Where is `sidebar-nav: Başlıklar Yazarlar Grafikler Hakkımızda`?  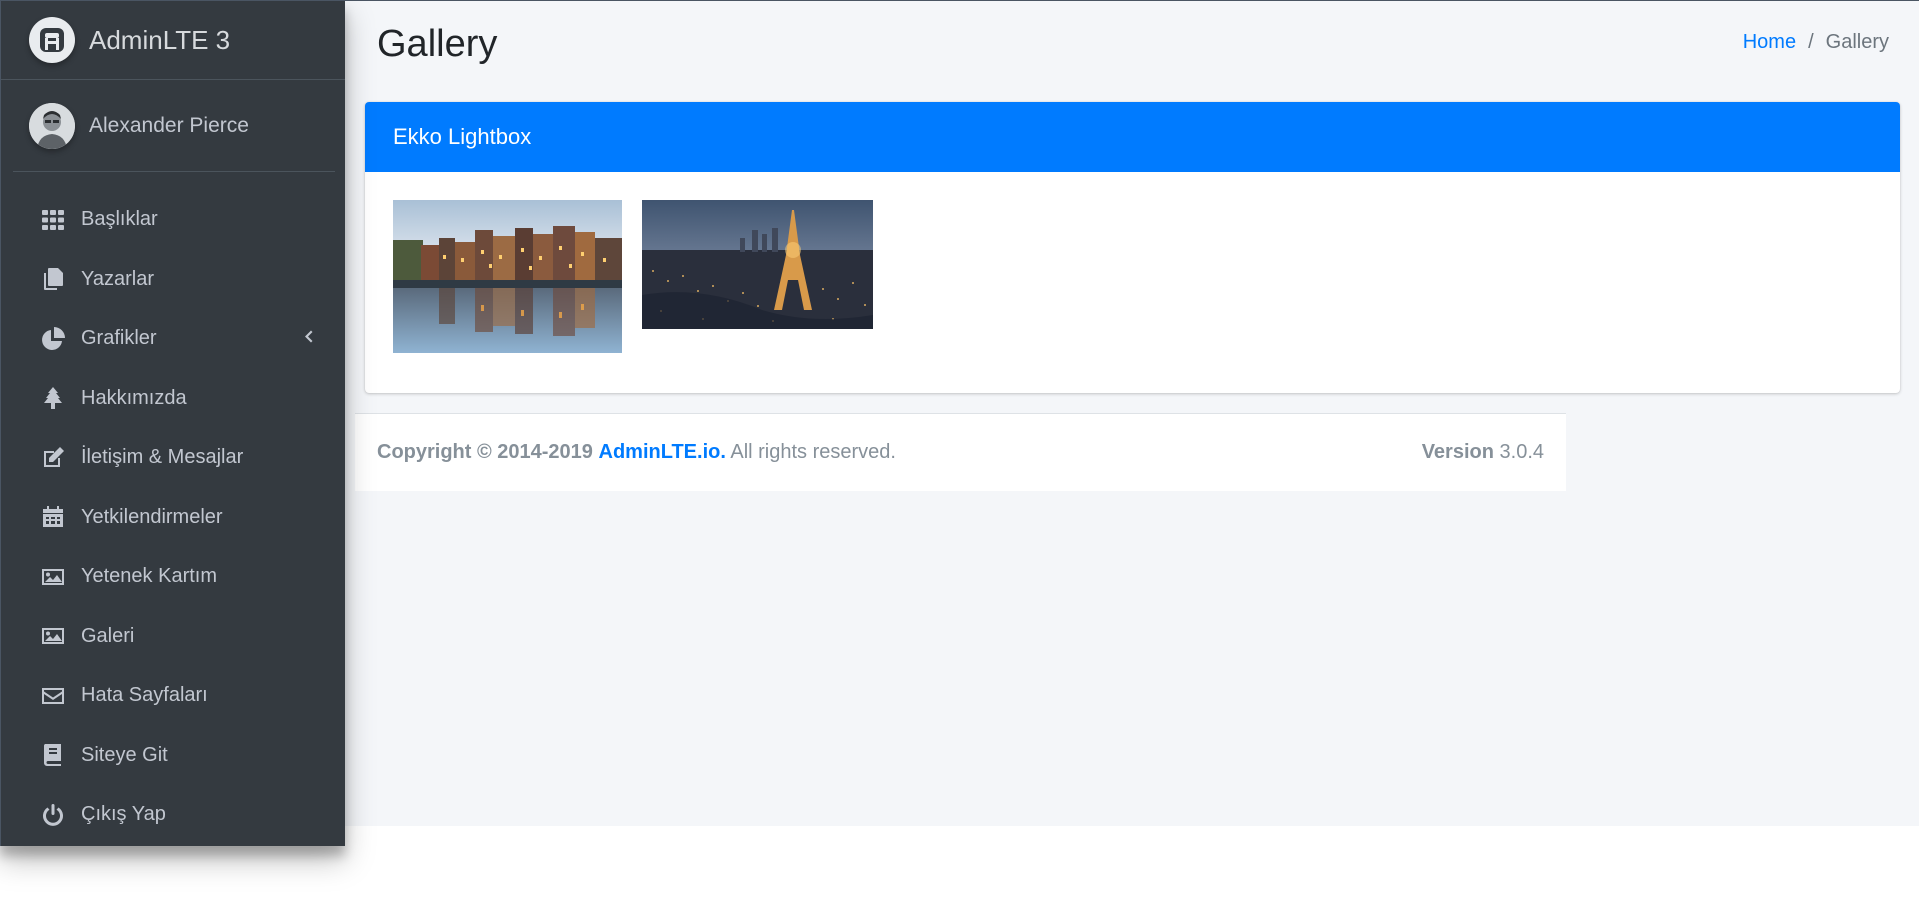
sidebar-nav: Başlıklar Yazarlar Grafikler Hakkımızda is located at coordinates (173, 508).